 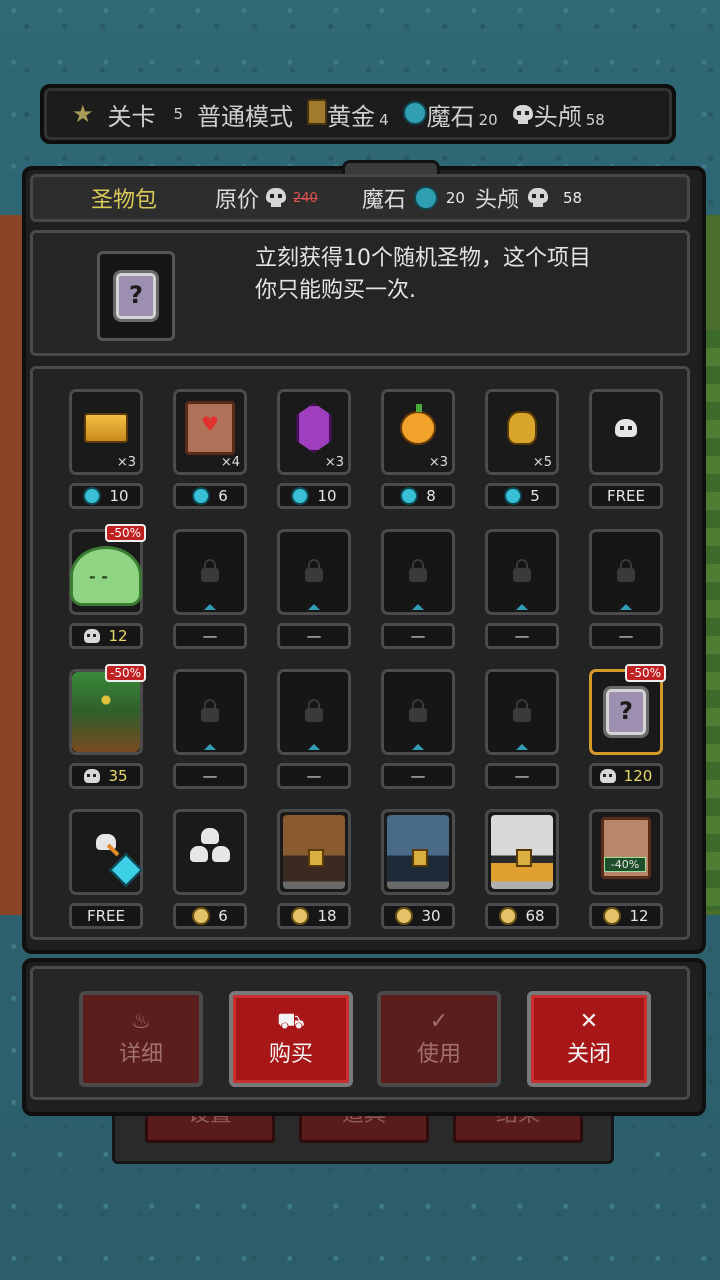 I want to click on item-price: 8, so click(x=418, y=496).